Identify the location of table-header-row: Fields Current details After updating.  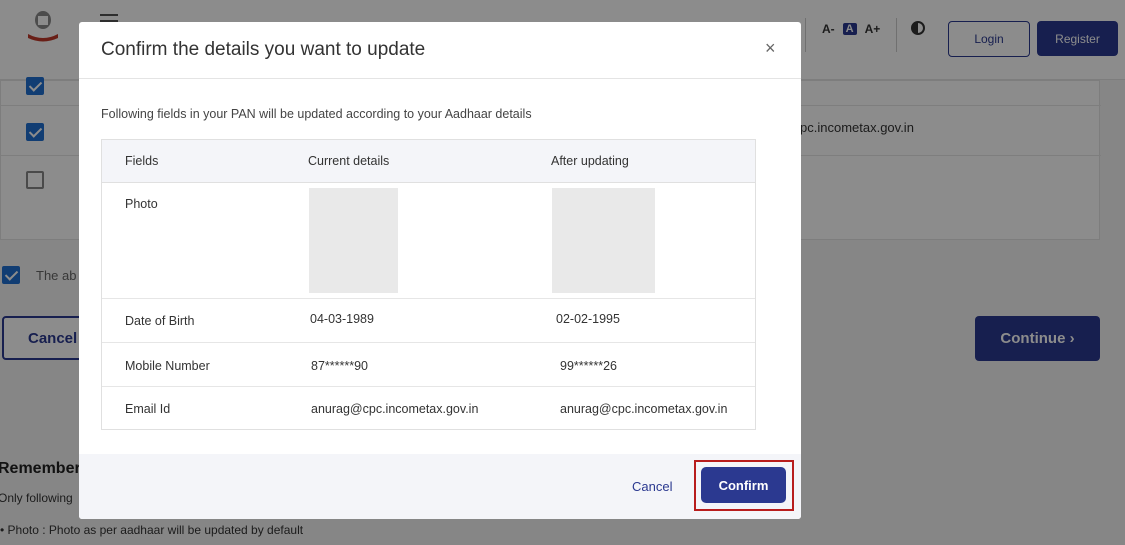
(428, 161).